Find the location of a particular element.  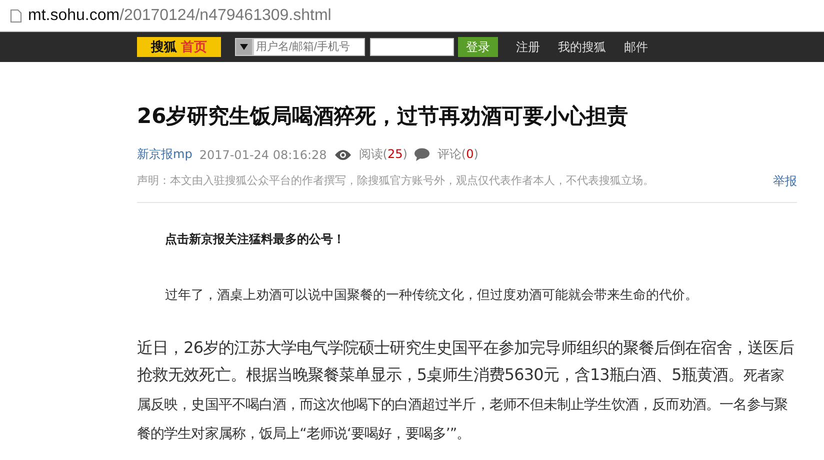

password-field is located at coordinates (412, 47).